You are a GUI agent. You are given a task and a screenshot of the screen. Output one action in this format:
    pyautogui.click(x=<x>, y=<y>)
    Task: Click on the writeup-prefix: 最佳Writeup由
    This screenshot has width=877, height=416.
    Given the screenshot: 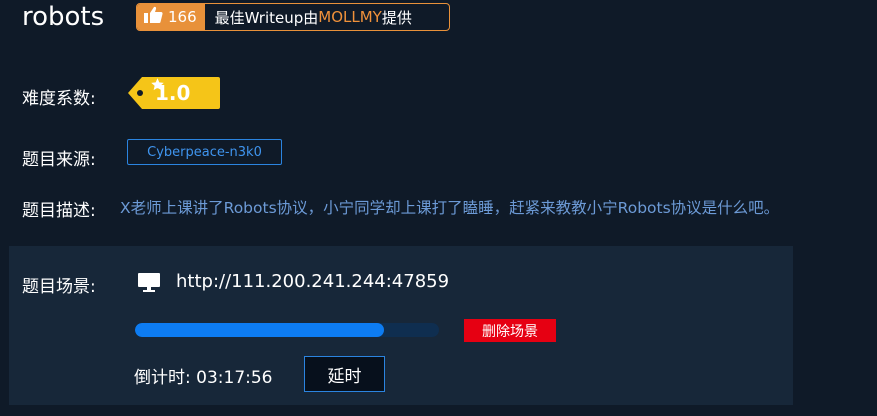 What is the action you would take?
    pyautogui.click(x=266, y=17)
    